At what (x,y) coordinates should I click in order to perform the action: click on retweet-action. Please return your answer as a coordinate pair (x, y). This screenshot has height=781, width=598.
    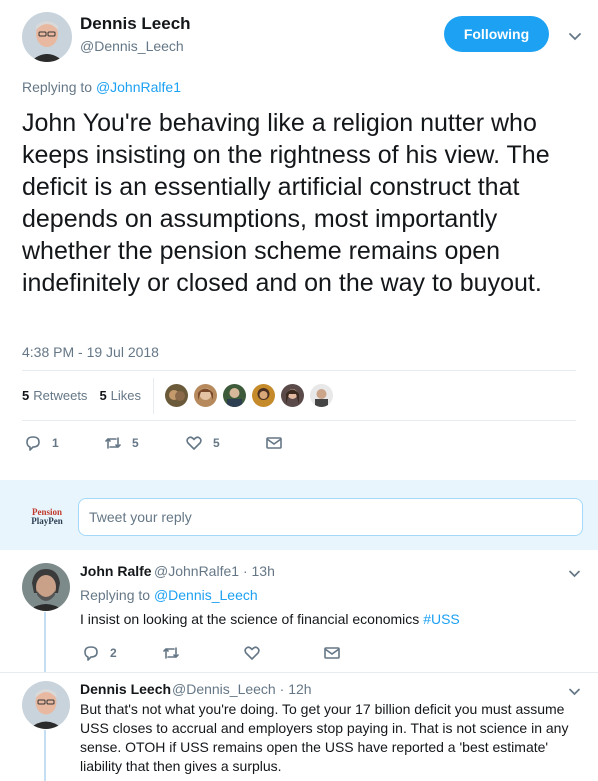
    Looking at the image, I should click on (176, 653).